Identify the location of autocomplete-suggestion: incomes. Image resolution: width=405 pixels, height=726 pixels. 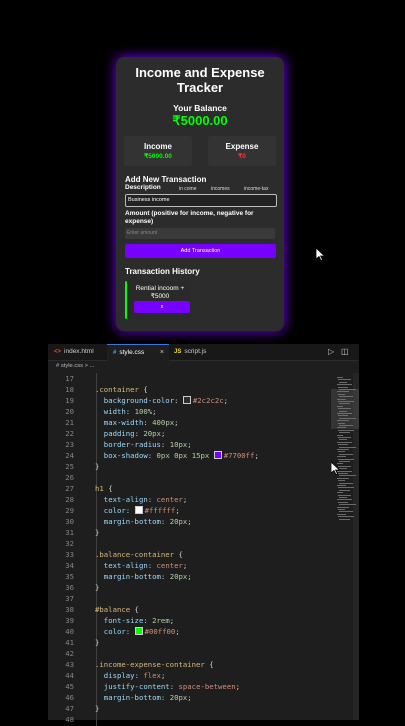
(220, 189).